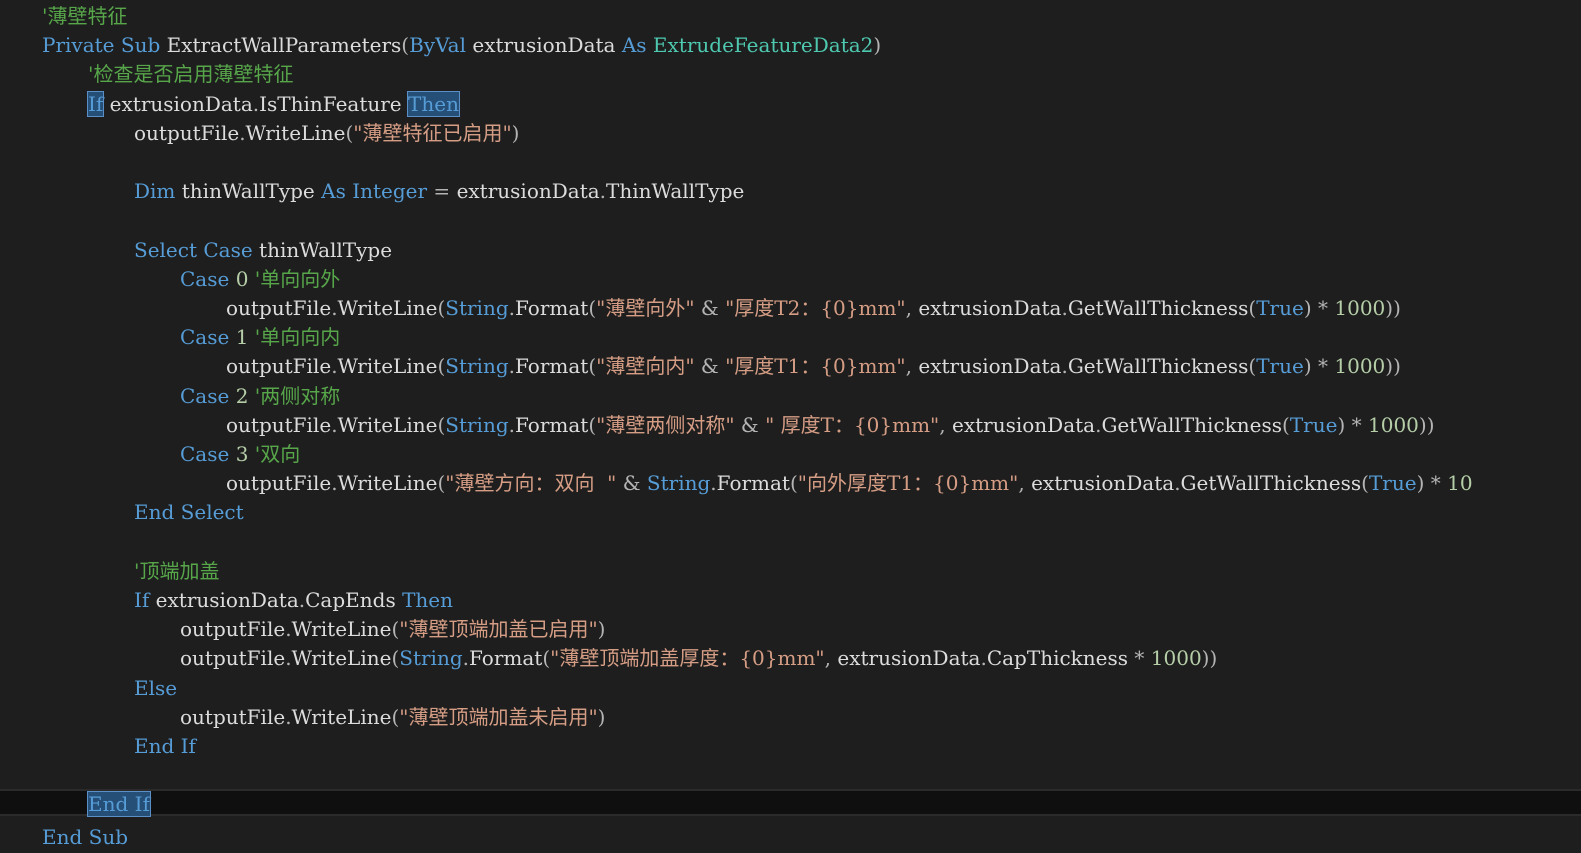 Image resolution: width=1581 pixels, height=853 pixels. I want to click on code-token: Else, so click(156, 687).